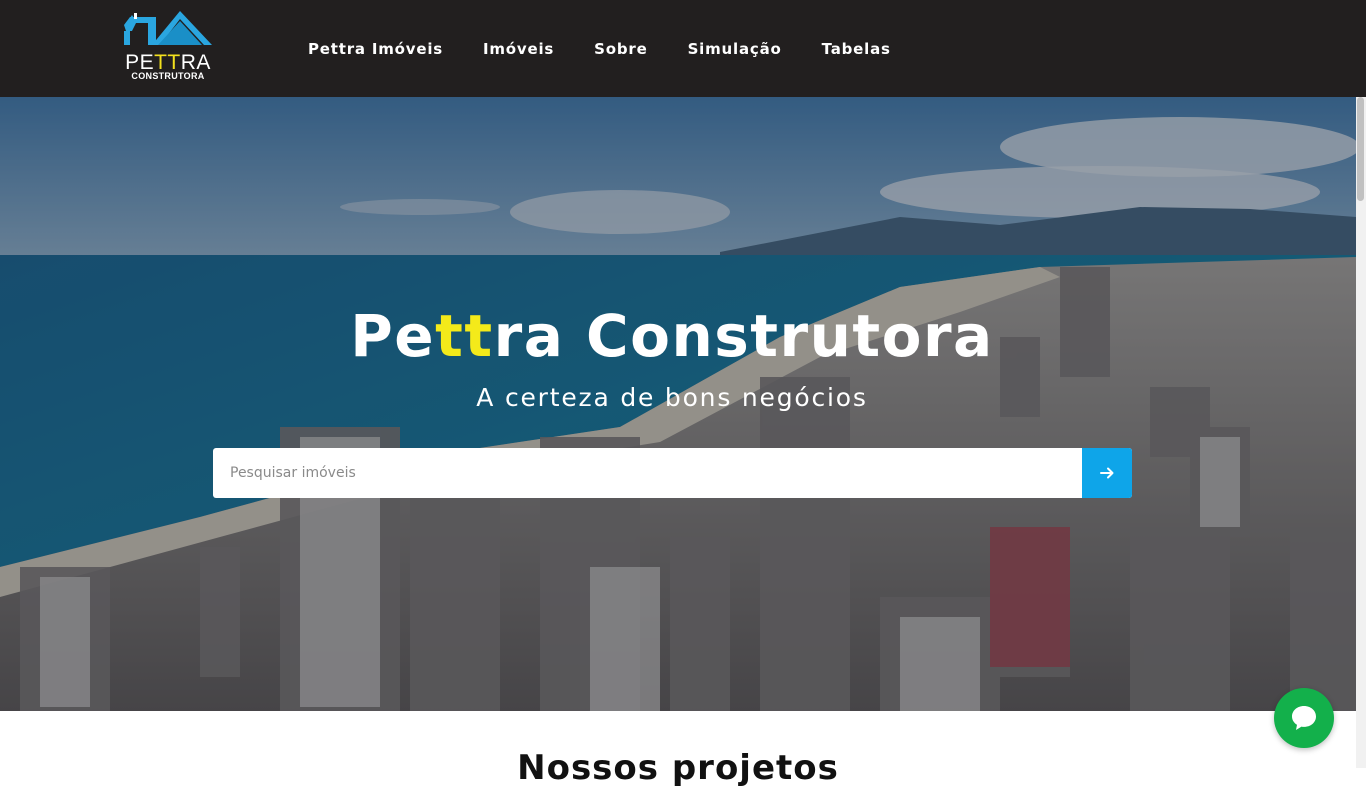 This screenshot has width=1366, height=788. What do you see at coordinates (518, 49) in the screenshot?
I see `nav-link-imoveis: Imóveis` at bounding box center [518, 49].